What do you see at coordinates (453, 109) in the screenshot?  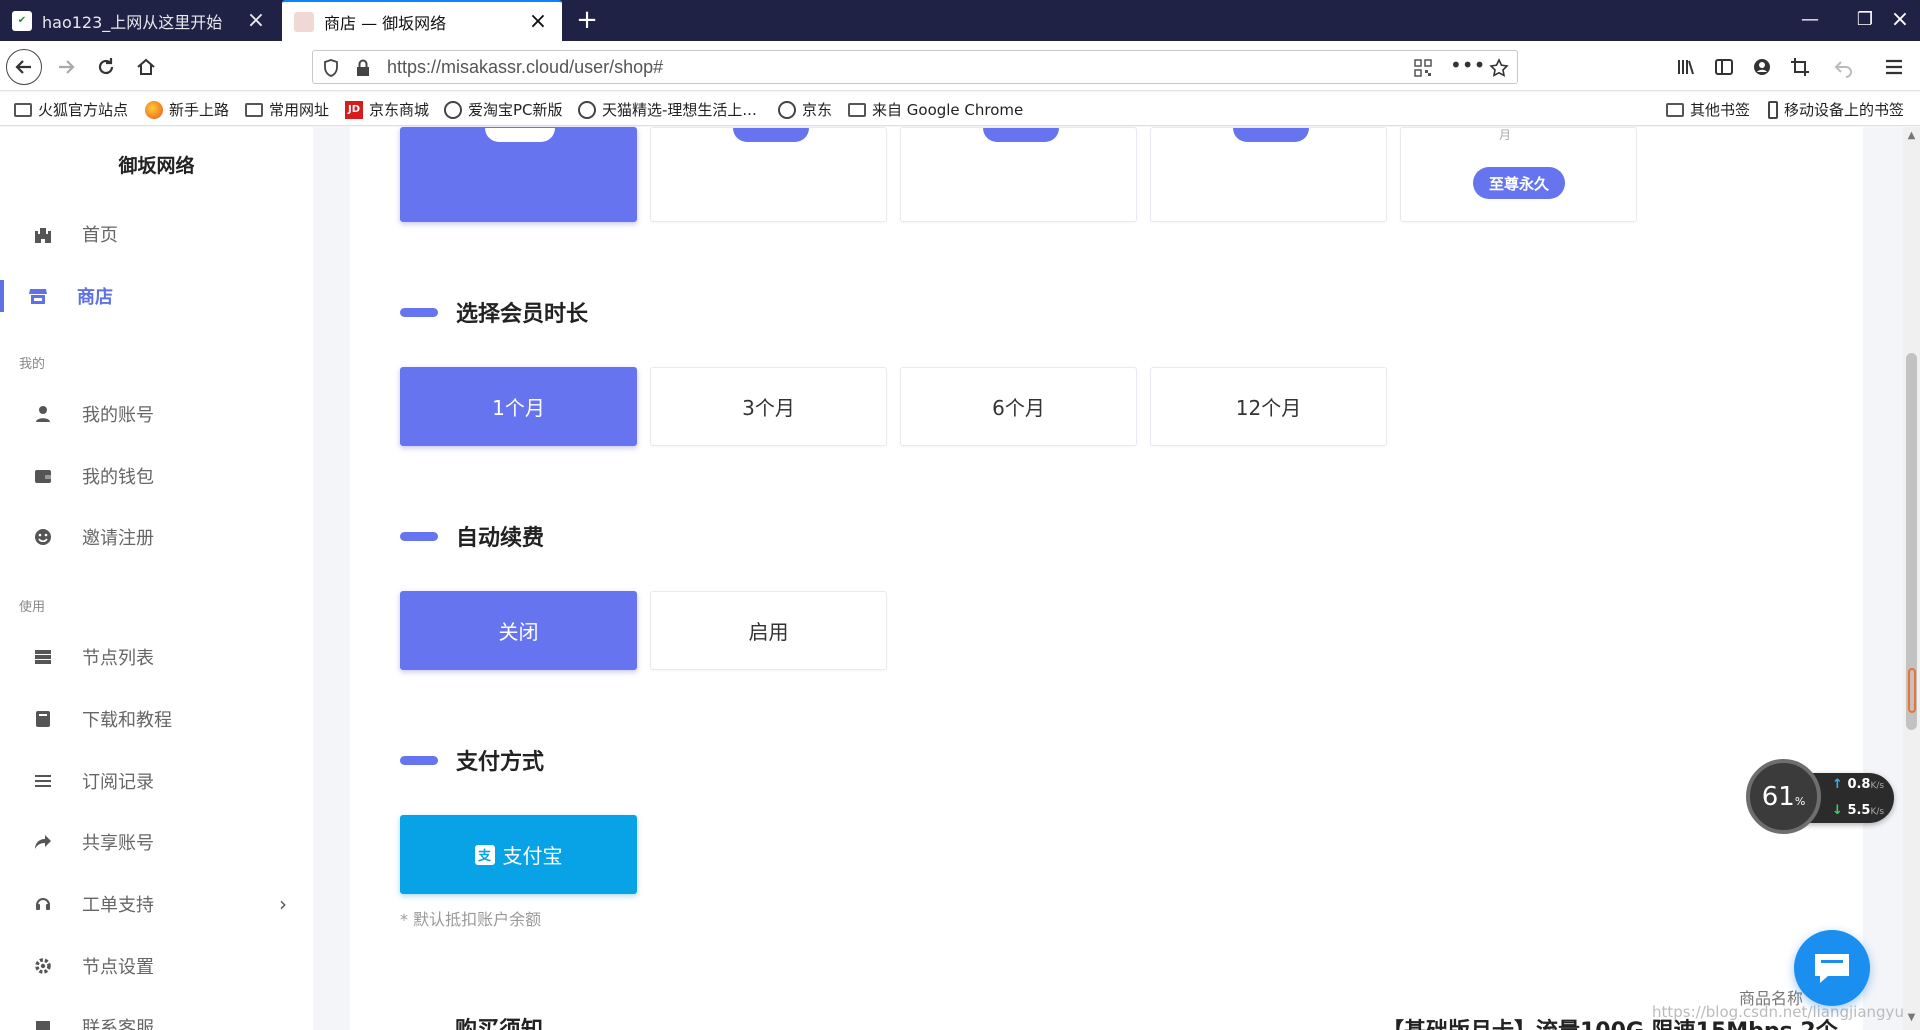 I see `globe-icon` at bounding box center [453, 109].